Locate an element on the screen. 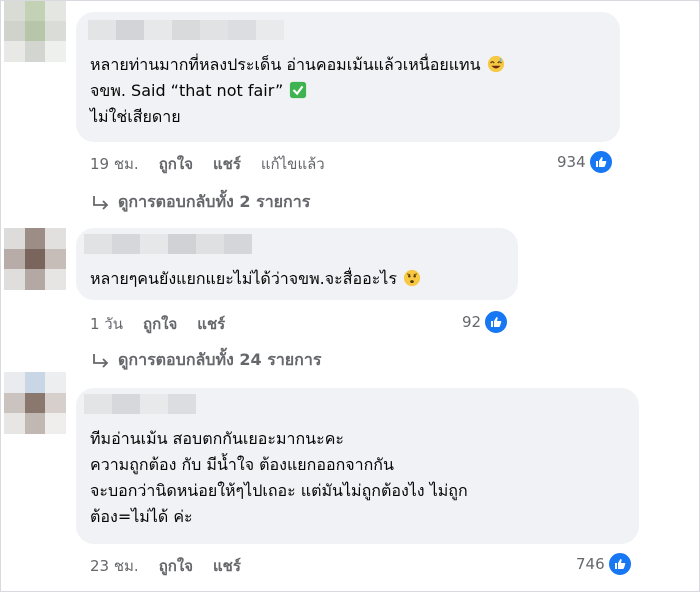  comment-actions: 23 ชม. ถูกใจ แชร์ is located at coordinates (165, 566).